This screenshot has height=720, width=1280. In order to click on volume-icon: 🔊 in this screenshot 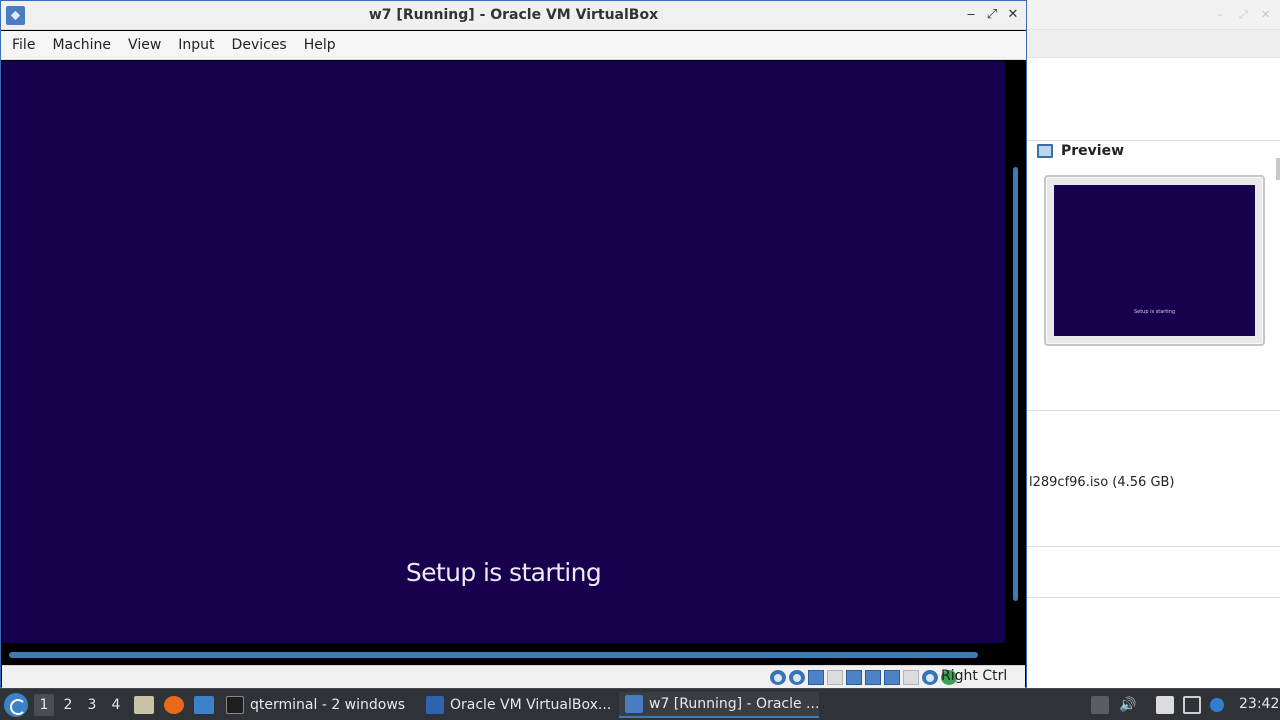, I will do `click(1128, 705)`.